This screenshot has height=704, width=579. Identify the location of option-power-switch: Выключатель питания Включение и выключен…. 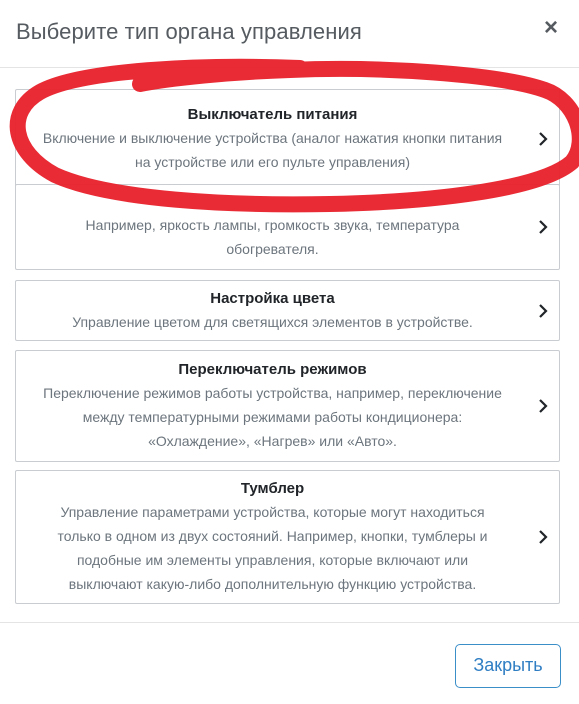
(287, 138).